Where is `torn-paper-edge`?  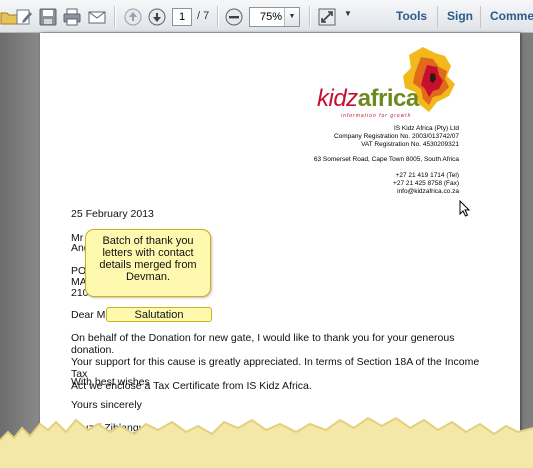
torn-paper-edge is located at coordinates (266, 442).